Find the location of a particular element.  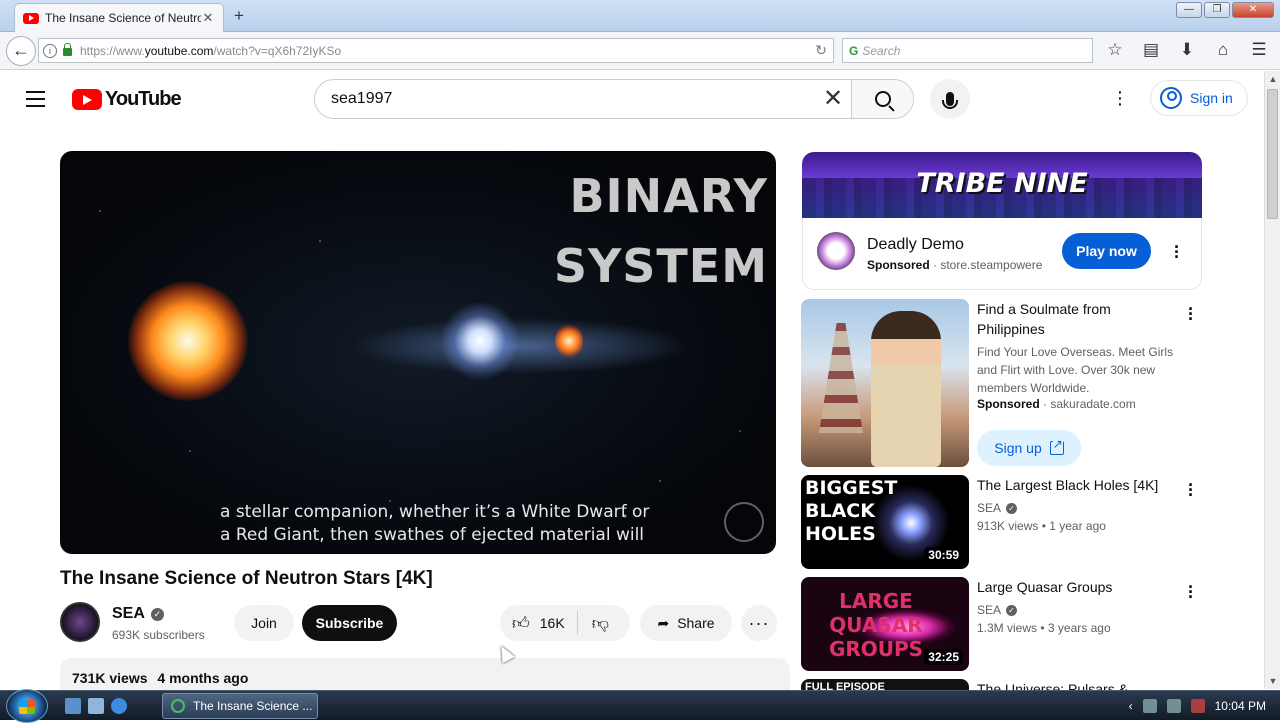

volume-muted-icon is located at coordinates (1197, 706).